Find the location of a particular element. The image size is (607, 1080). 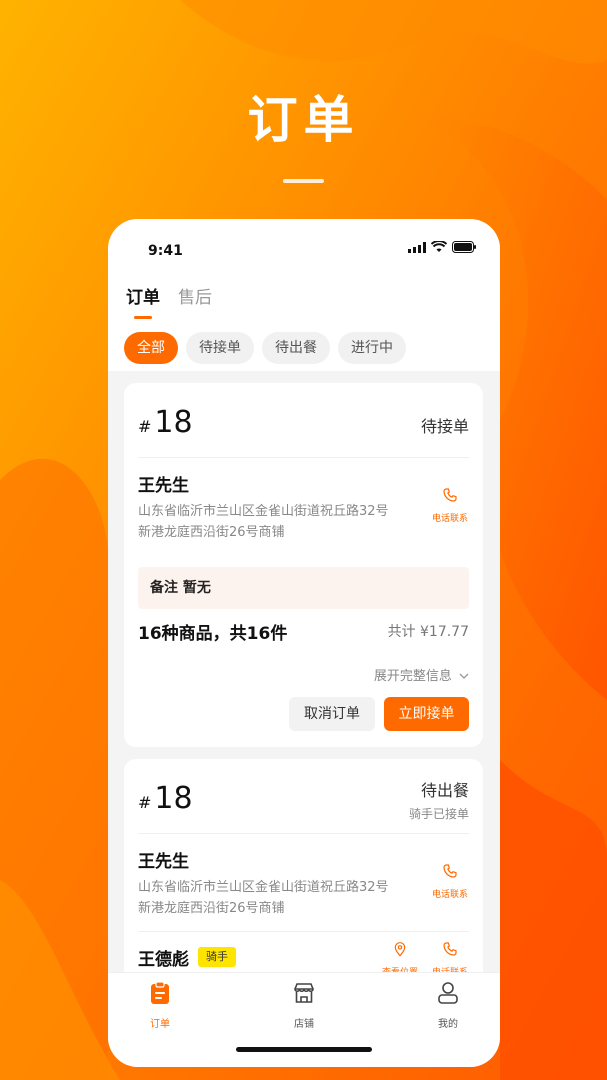

expand-label: 展开完整信息 is located at coordinates (412, 676).